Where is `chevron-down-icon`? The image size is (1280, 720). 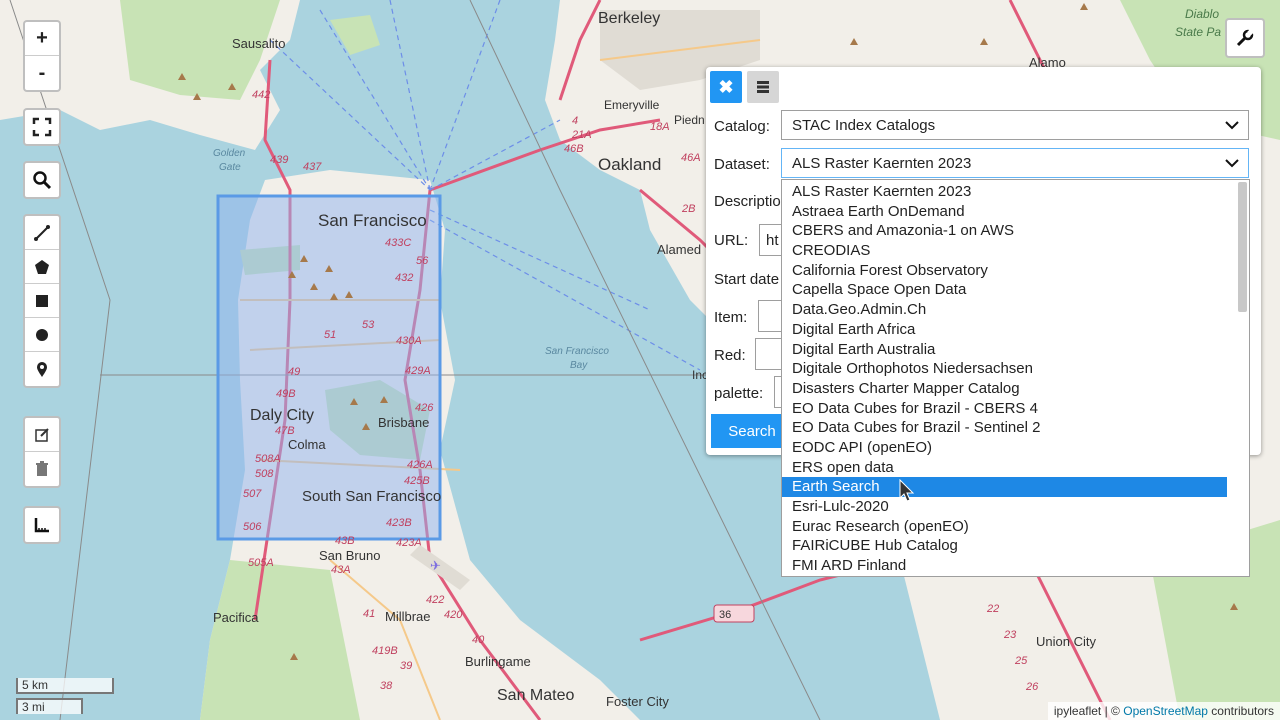 chevron-down-icon is located at coordinates (1232, 125).